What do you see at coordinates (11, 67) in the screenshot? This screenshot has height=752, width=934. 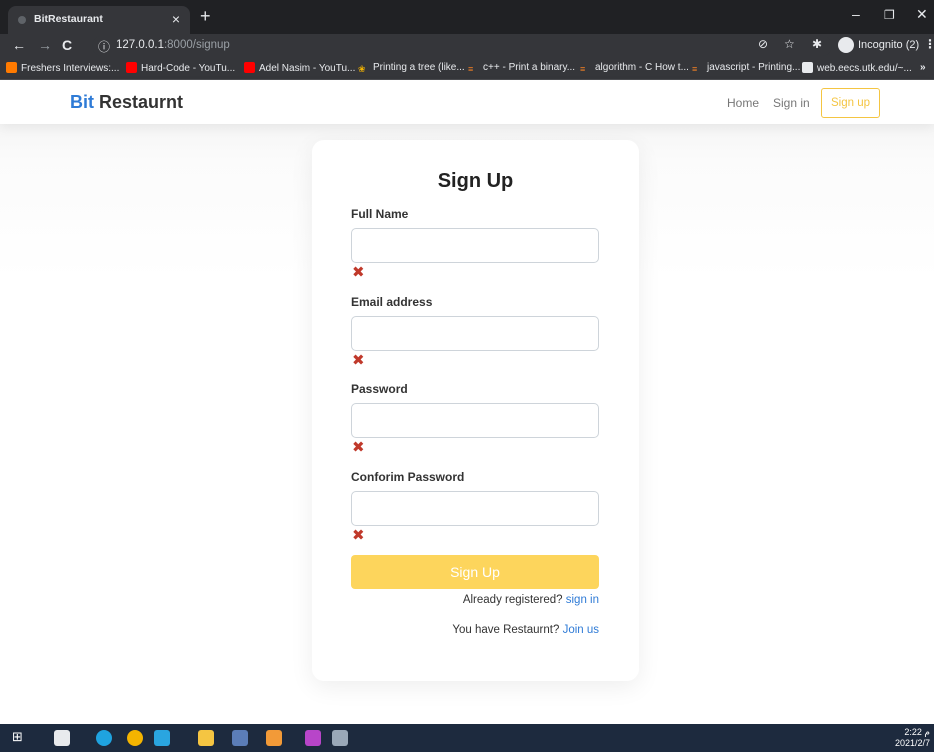 I see `blogger-icon` at bounding box center [11, 67].